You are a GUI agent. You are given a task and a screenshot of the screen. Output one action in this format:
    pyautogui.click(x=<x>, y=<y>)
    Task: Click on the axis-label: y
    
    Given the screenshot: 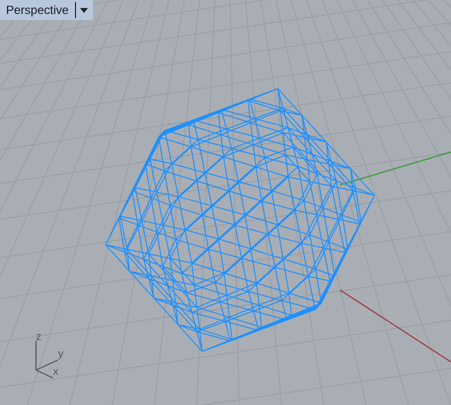 What is the action you would take?
    pyautogui.click(x=61, y=354)
    